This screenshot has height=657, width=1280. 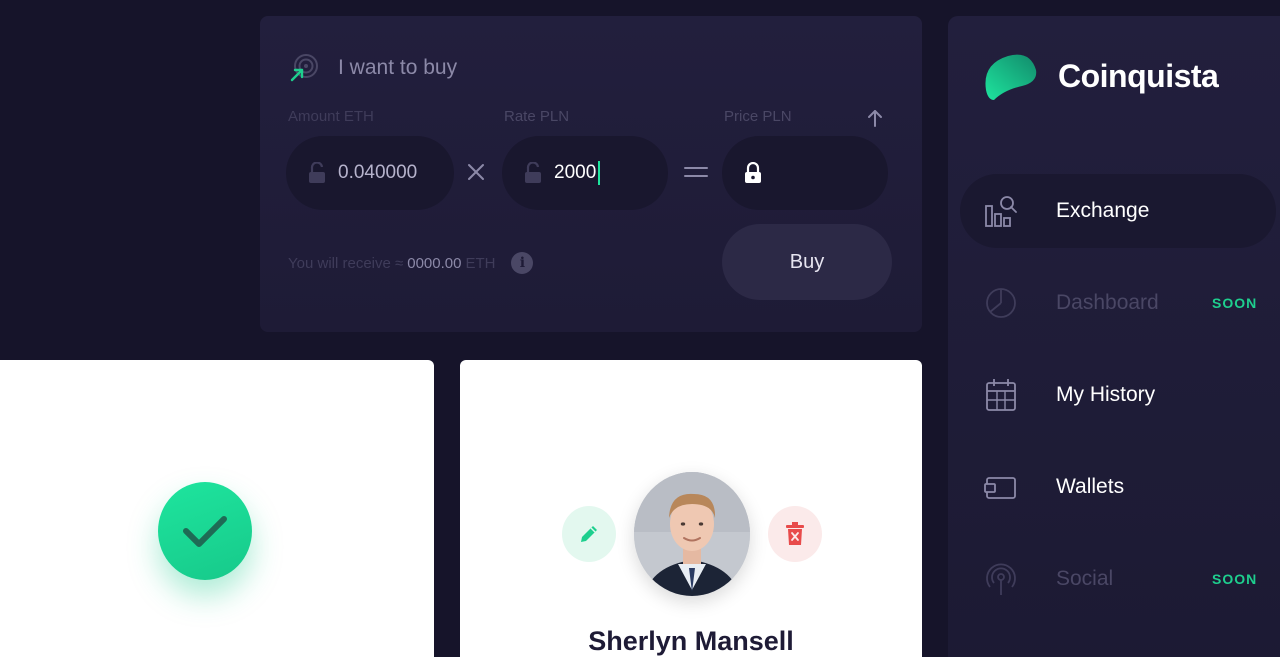 I want to click on arrow-up-icon, so click(x=875, y=118).